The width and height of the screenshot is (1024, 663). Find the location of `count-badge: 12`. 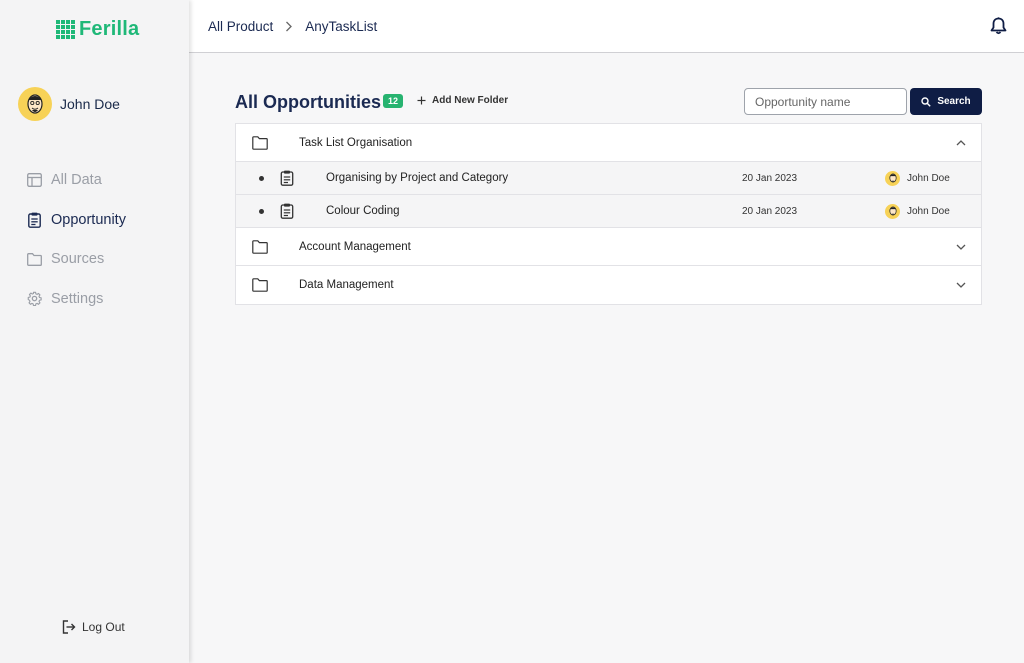

count-badge: 12 is located at coordinates (393, 101).